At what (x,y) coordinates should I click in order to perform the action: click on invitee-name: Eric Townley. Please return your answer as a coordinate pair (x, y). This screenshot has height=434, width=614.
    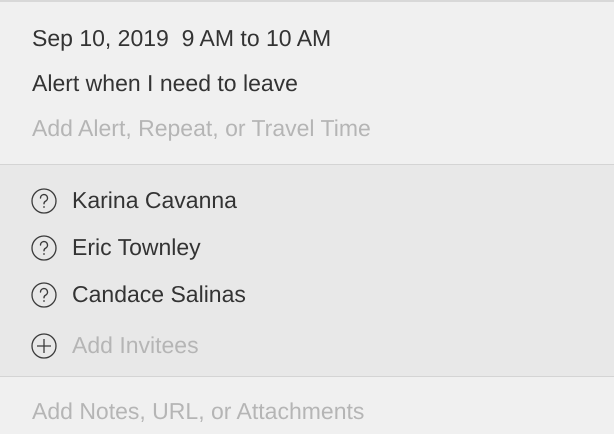
    Looking at the image, I should click on (136, 247).